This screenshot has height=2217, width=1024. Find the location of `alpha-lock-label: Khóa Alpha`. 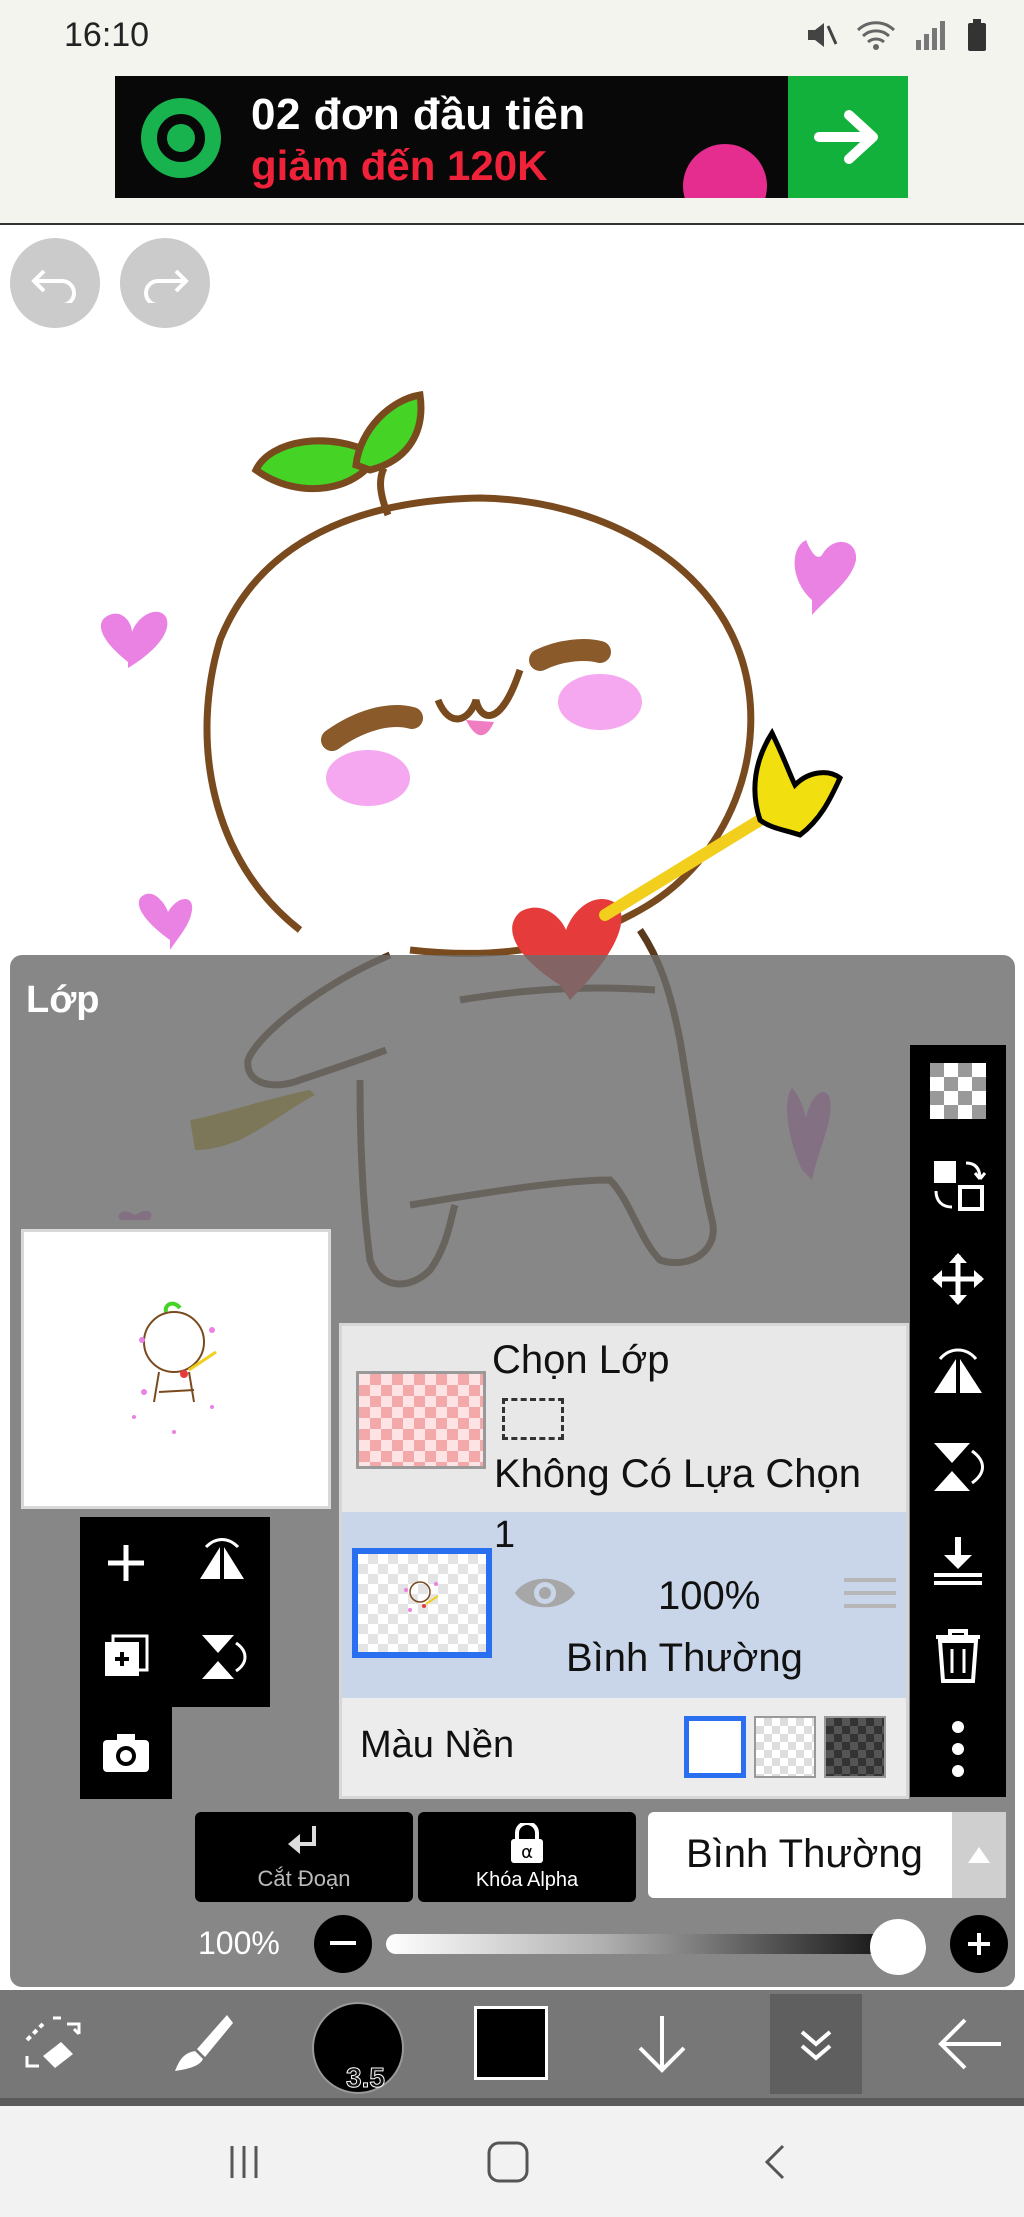

alpha-lock-label: Khóa Alpha is located at coordinates (527, 1879).